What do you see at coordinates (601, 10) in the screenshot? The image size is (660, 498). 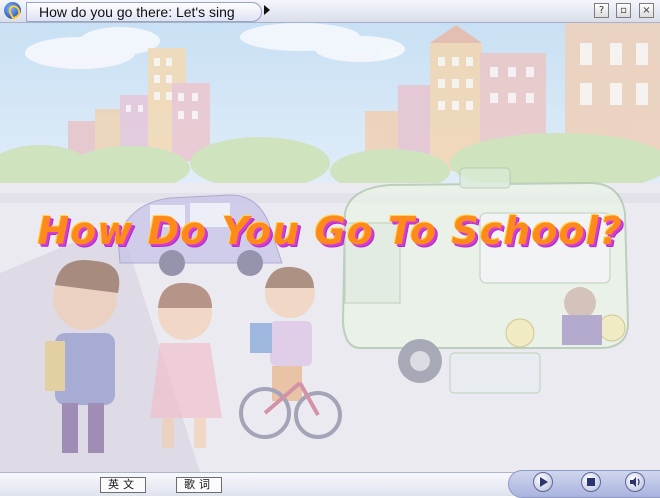 I see `help-button: ?` at bounding box center [601, 10].